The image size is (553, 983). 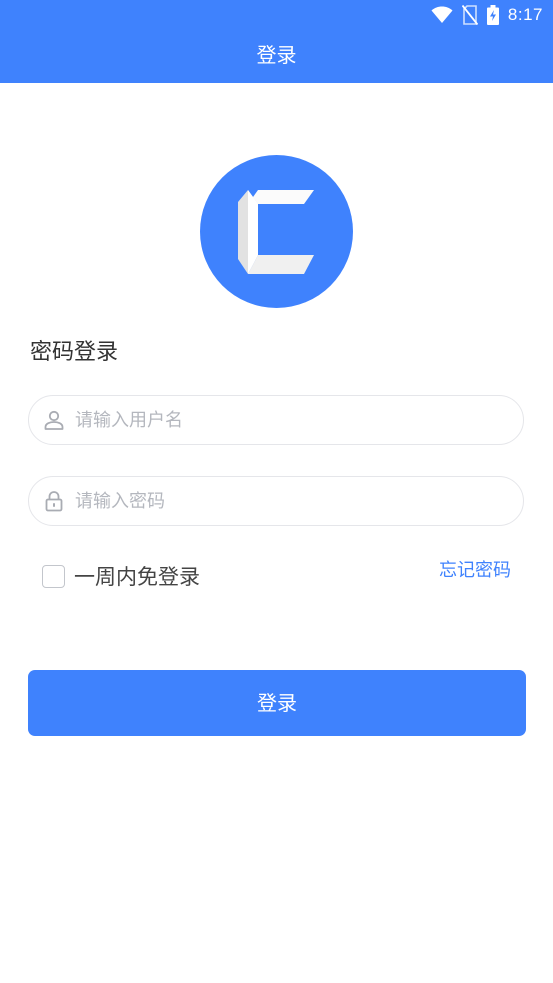 What do you see at coordinates (525, 14) in the screenshot?
I see `status-time: 8:17` at bounding box center [525, 14].